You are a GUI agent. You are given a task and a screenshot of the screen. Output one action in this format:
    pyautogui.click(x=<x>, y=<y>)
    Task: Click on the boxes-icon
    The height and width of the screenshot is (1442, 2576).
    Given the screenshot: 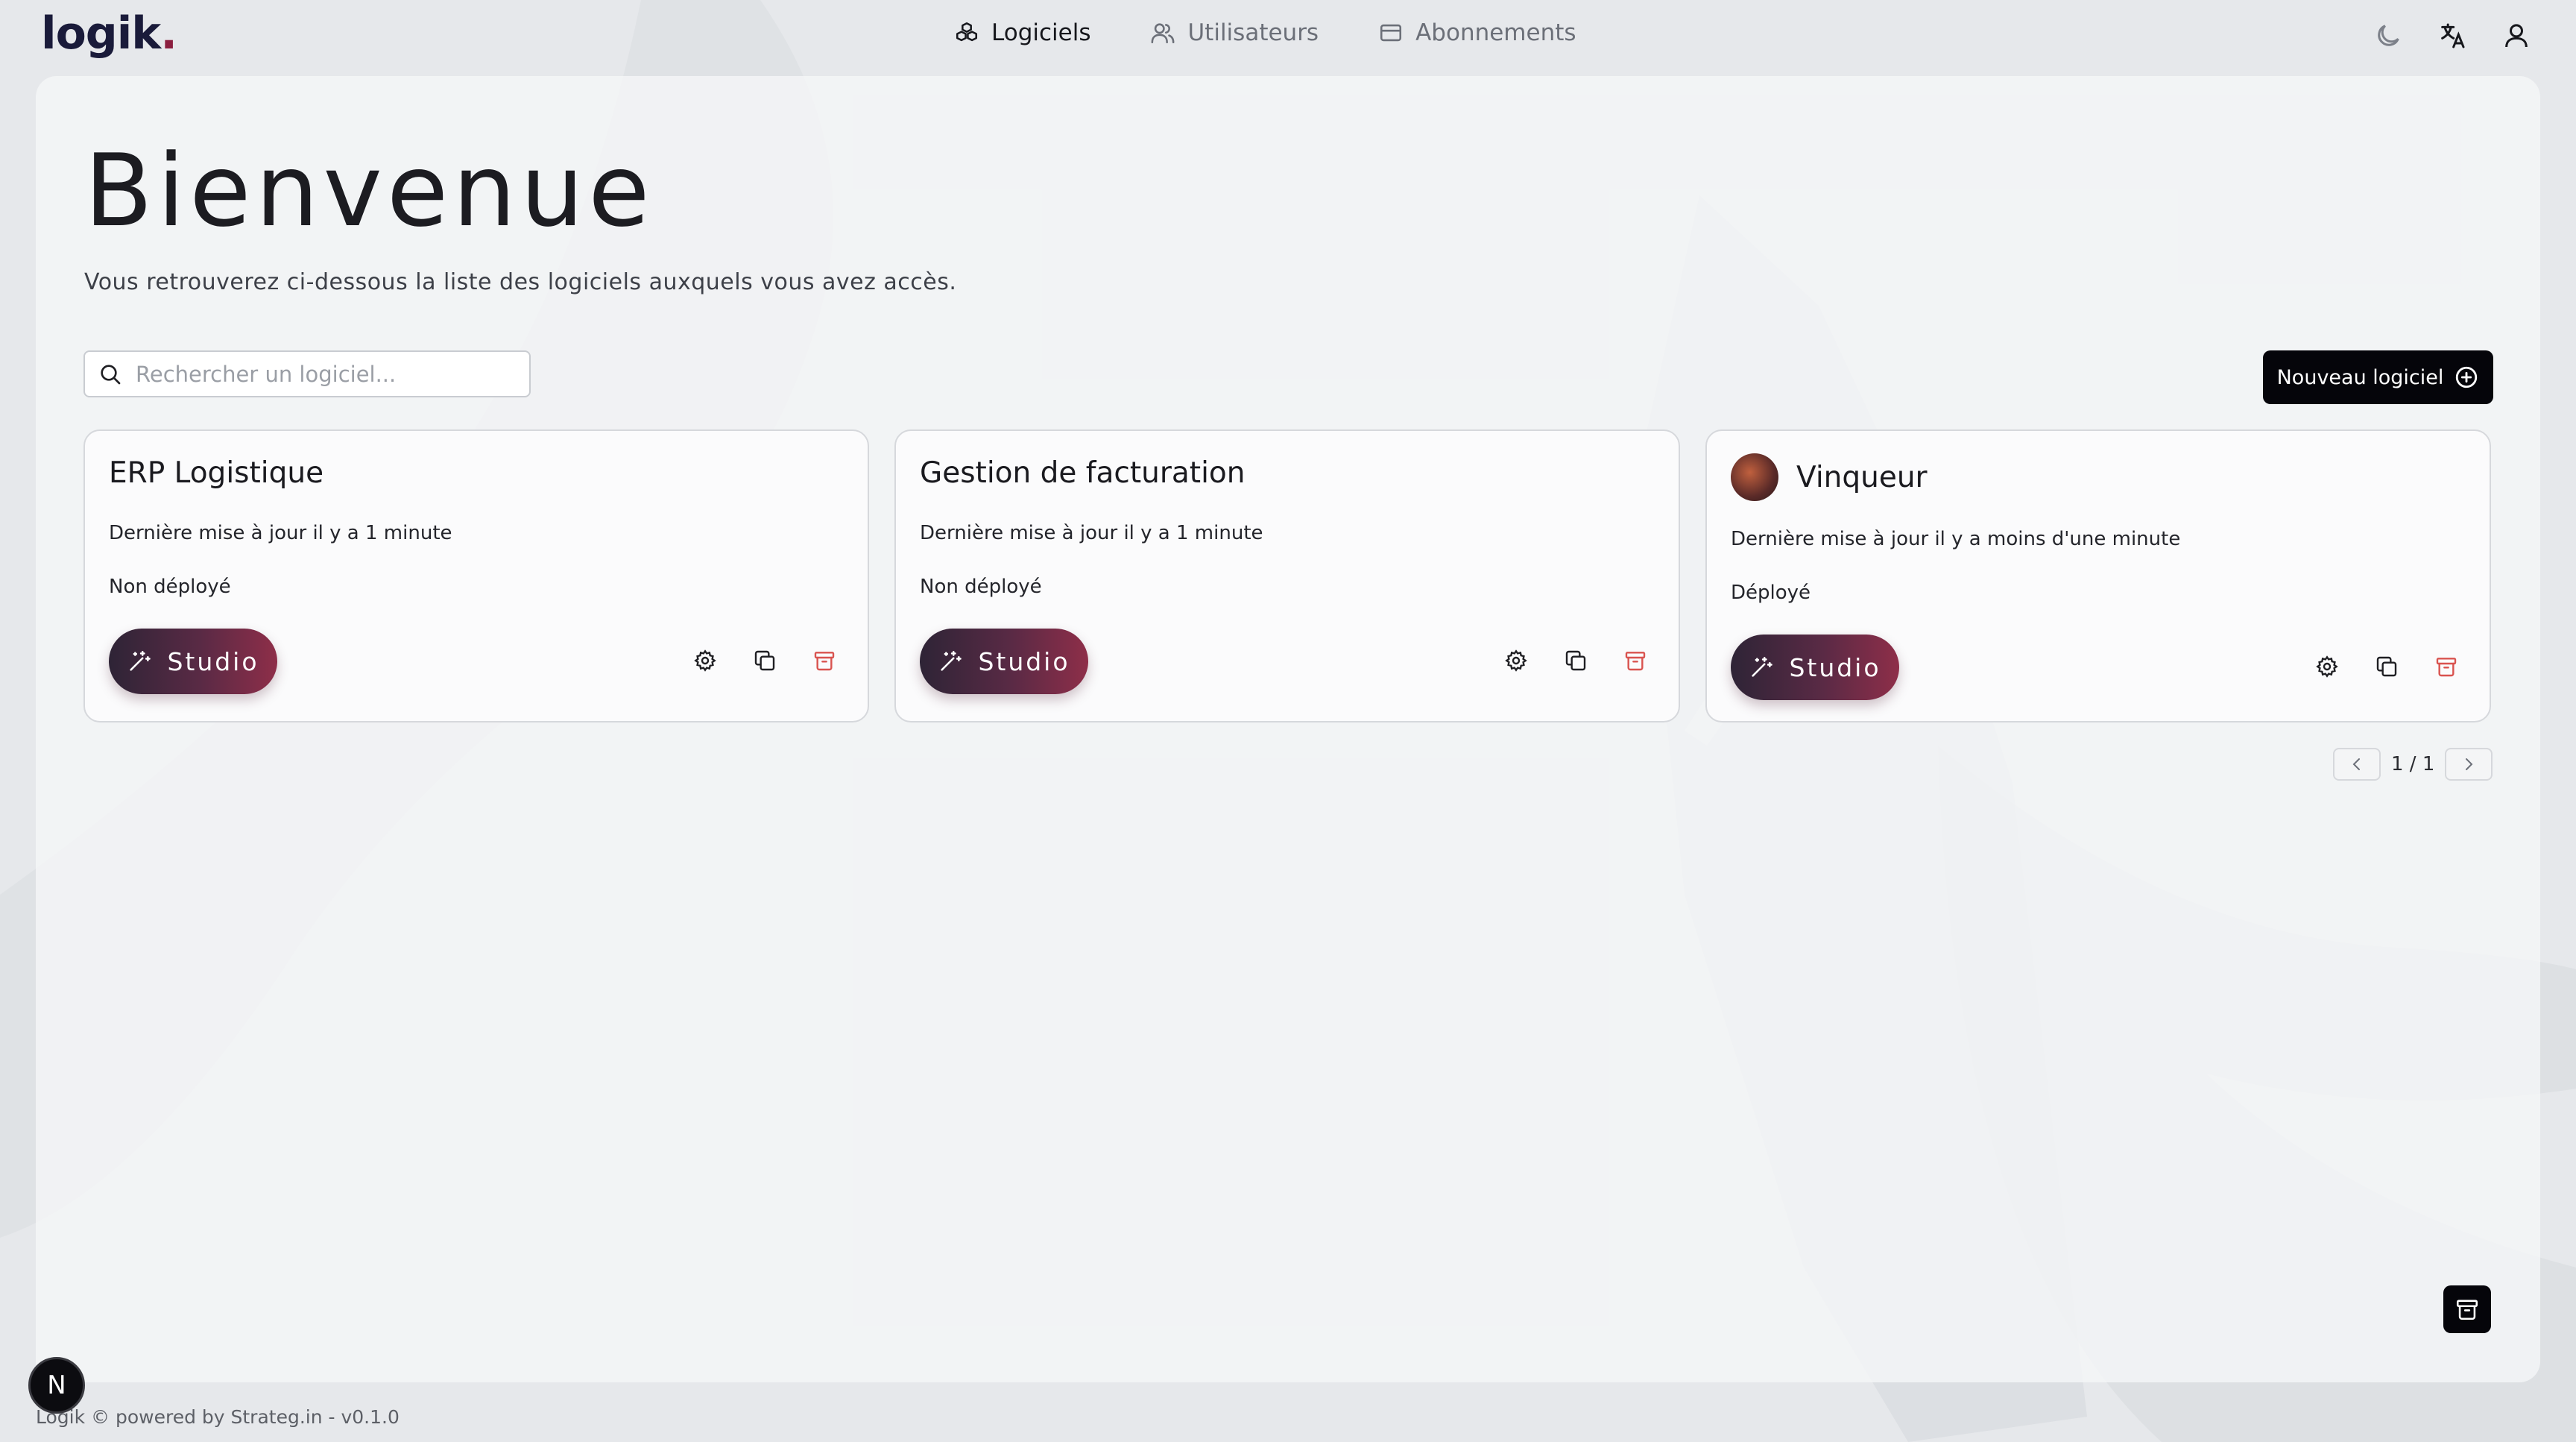 What is the action you would take?
    pyautogui.click(x=967, y=32)
    